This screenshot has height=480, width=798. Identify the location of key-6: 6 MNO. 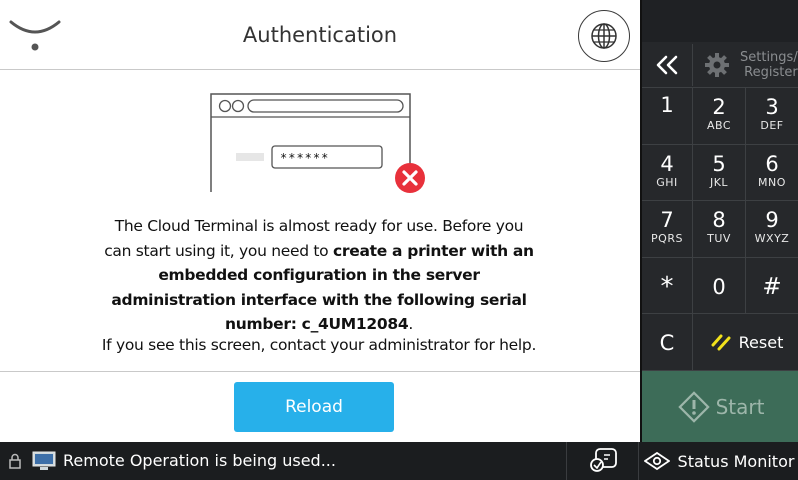
(772, 173).